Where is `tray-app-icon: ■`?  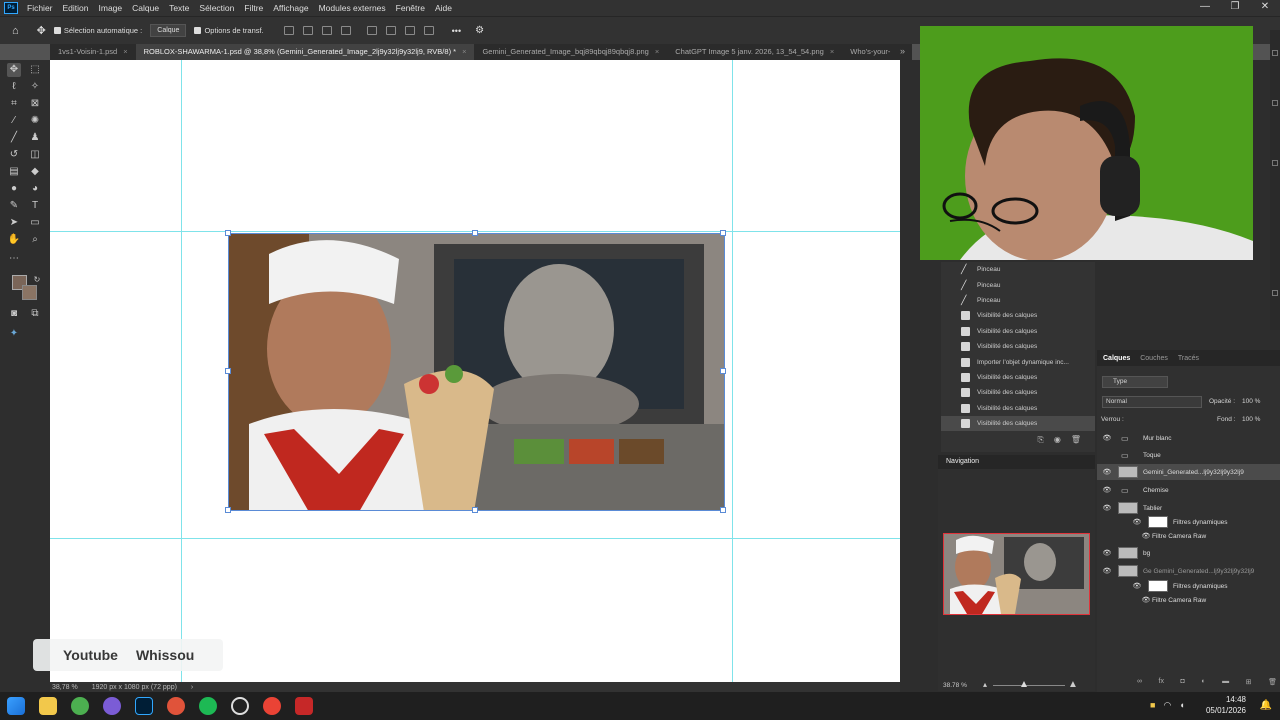
tray-app-icon: ■ is located at coordinates (1152, 705).